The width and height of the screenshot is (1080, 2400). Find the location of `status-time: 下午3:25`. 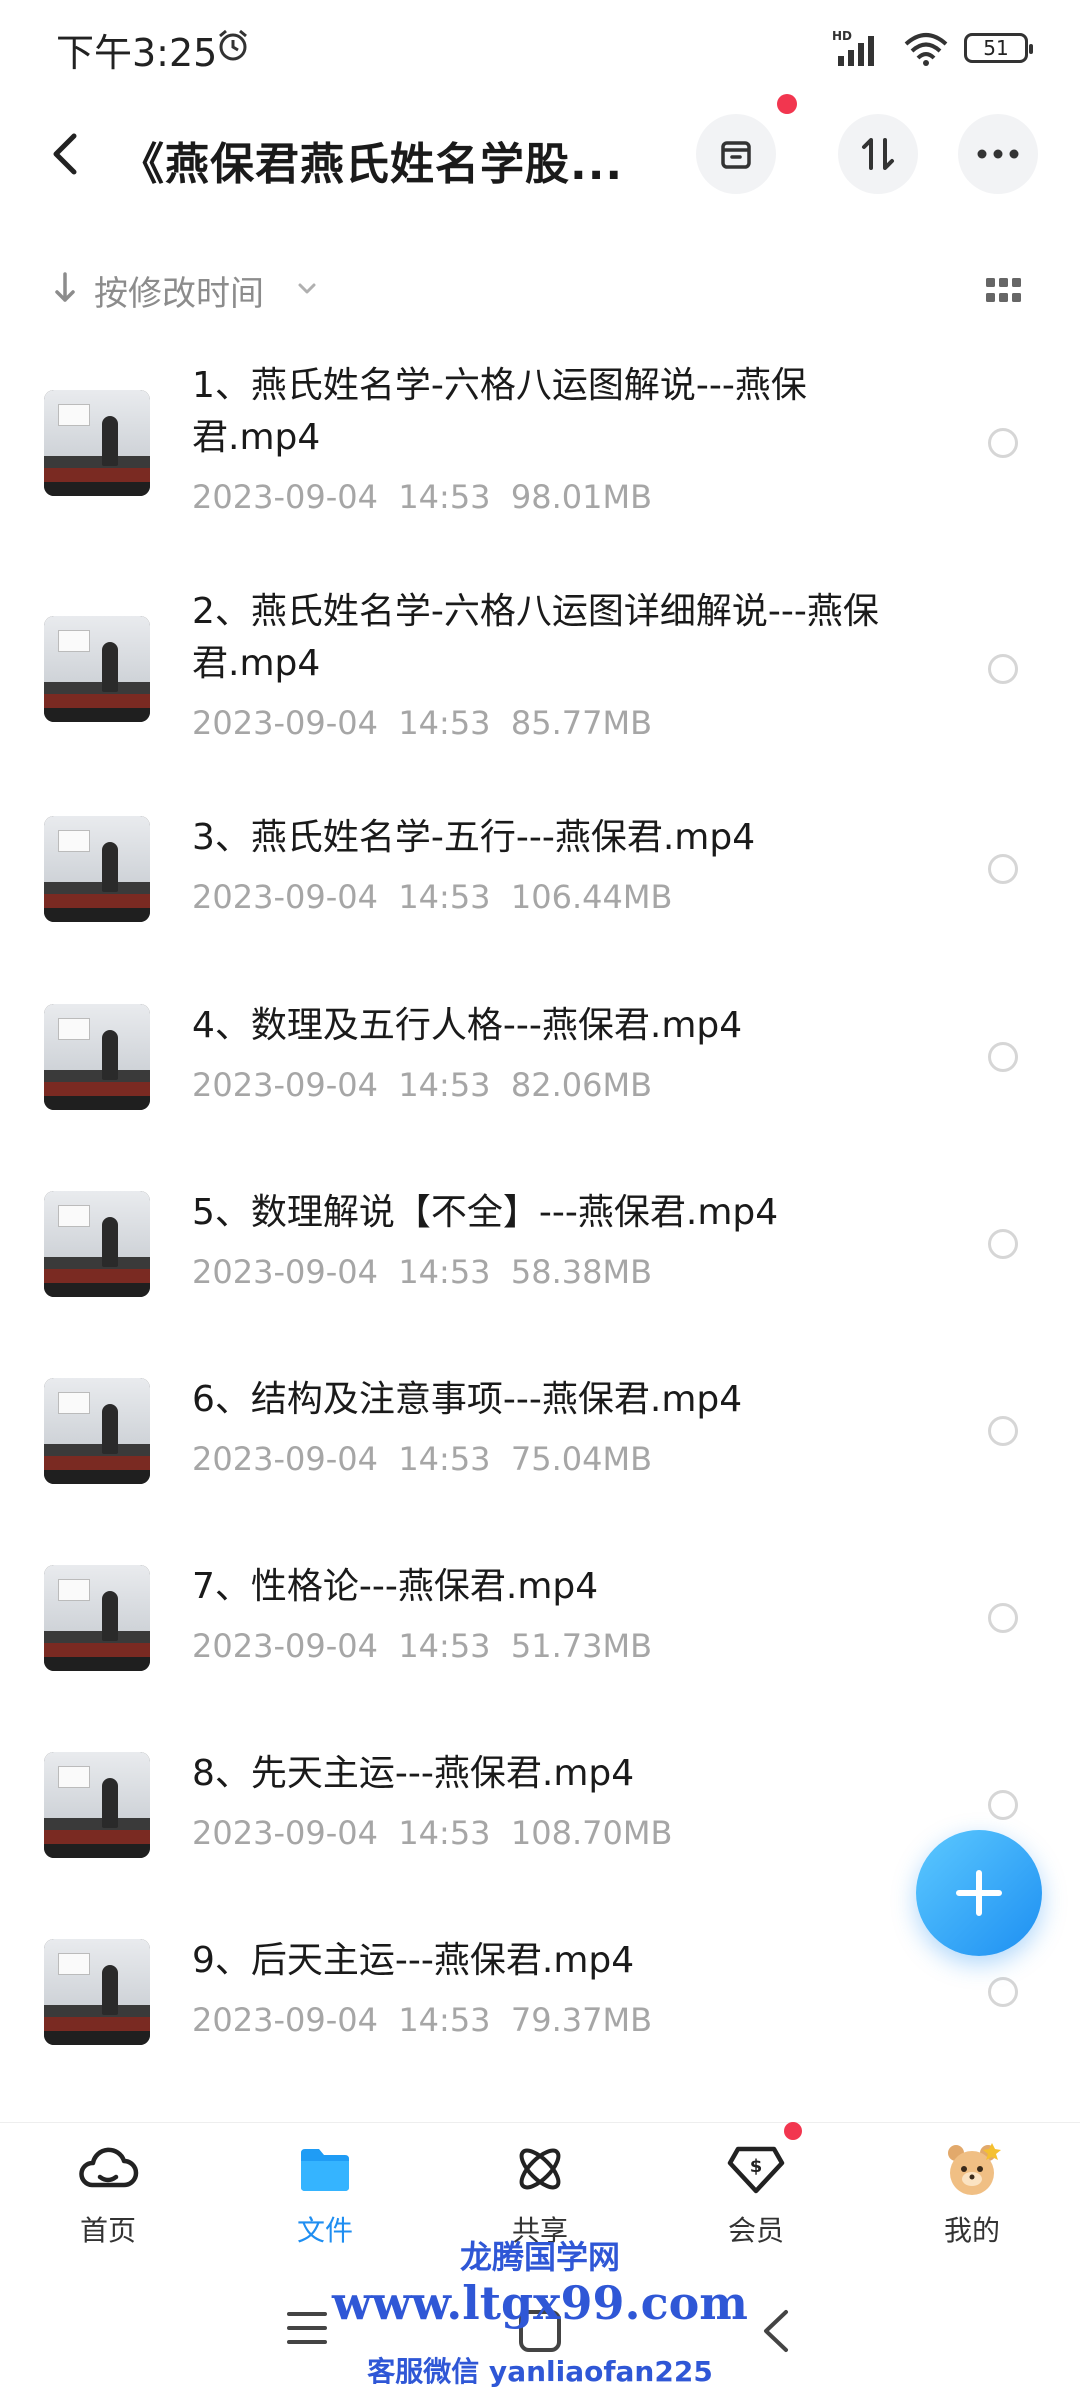

status-time: 下午3:25 is located at coordinates (137, 53).